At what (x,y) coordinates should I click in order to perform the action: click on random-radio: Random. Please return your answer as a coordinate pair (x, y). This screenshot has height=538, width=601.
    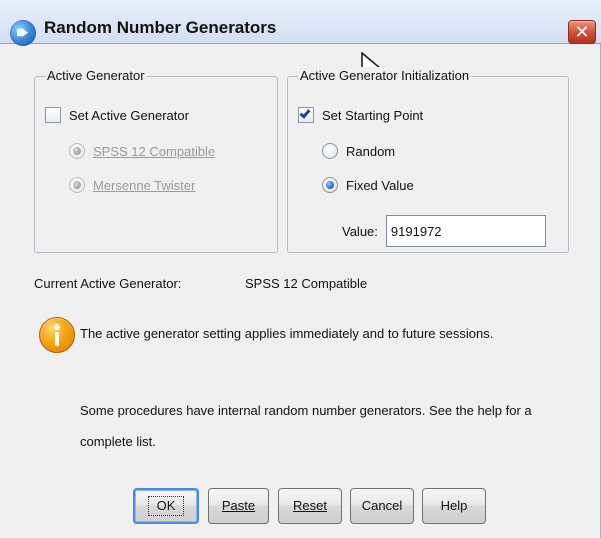
    Looking at the image, I should click on (358, 151).